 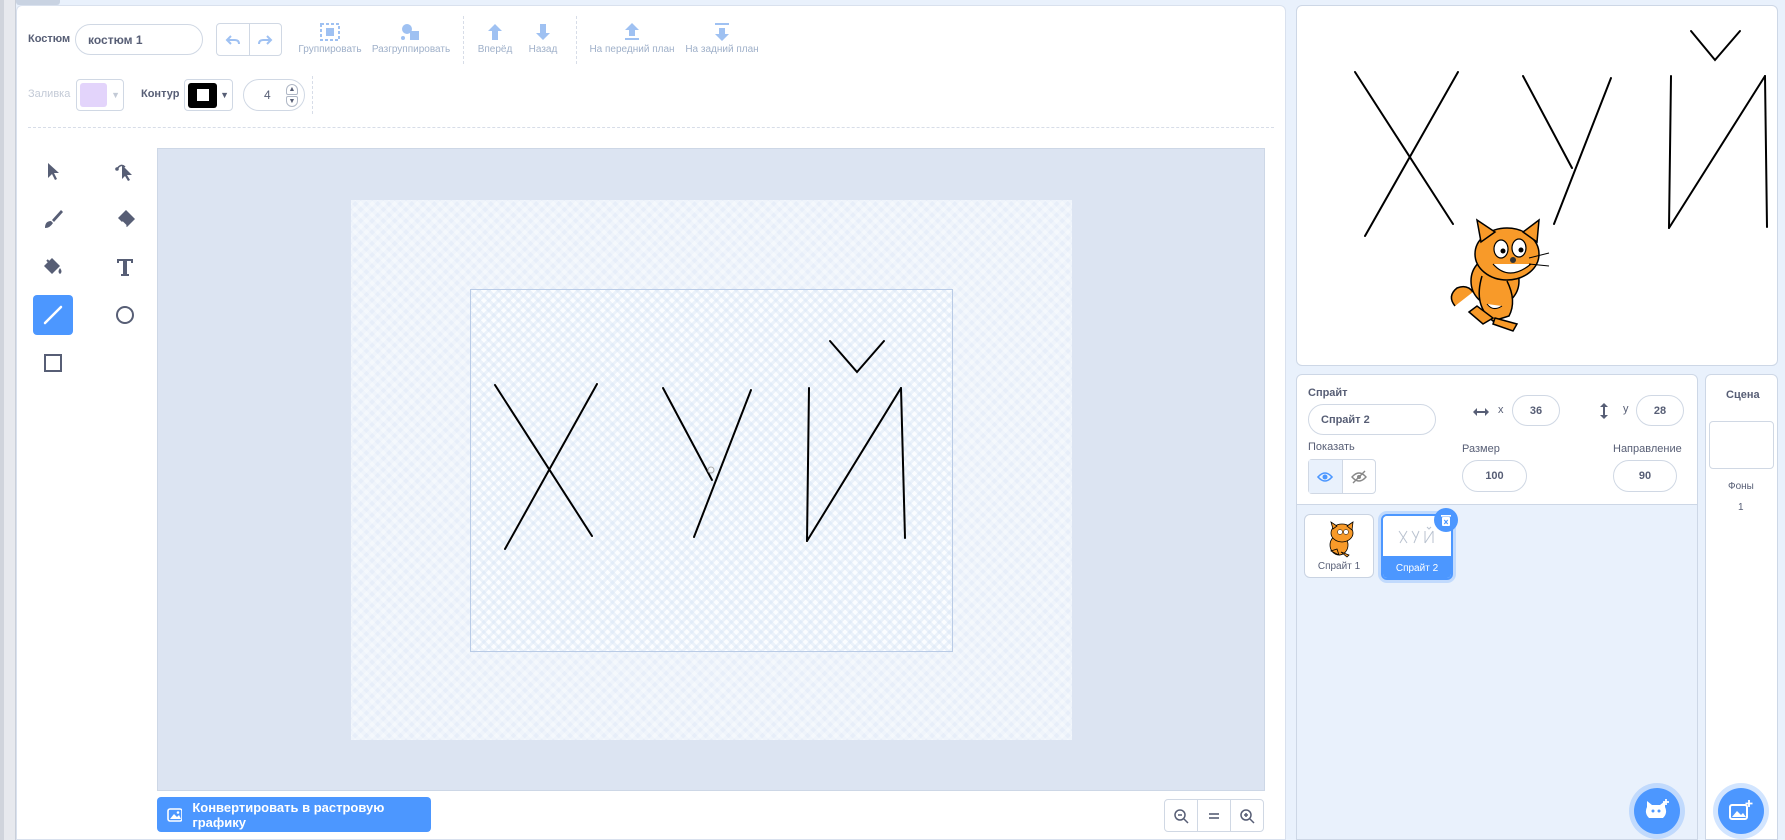 I want to click on stage-preview, so click(x=1537, y=185).